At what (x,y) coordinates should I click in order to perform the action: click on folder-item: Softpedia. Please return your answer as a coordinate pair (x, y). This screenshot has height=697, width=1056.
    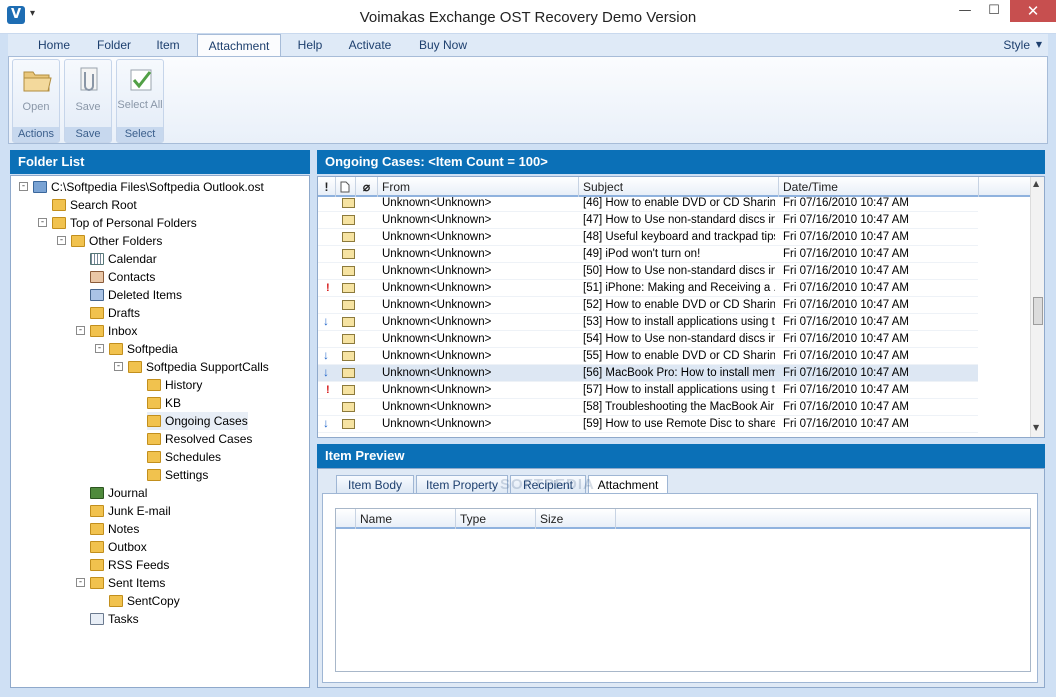
    Looking at the image, I should click on (143, 349).